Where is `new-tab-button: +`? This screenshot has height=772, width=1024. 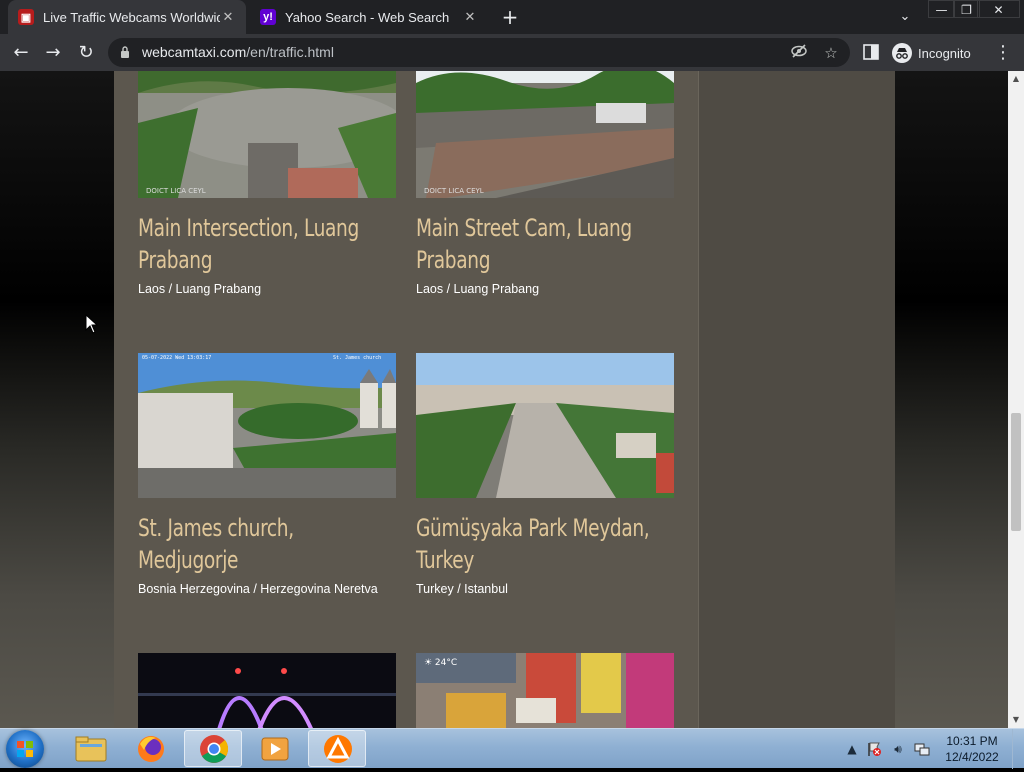
new-tab-button: + is located at coordinates (510, 17).